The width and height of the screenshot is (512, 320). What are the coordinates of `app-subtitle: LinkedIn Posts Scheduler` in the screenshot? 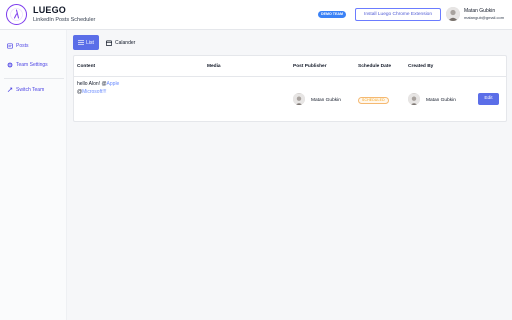 It's located at (64, 20).